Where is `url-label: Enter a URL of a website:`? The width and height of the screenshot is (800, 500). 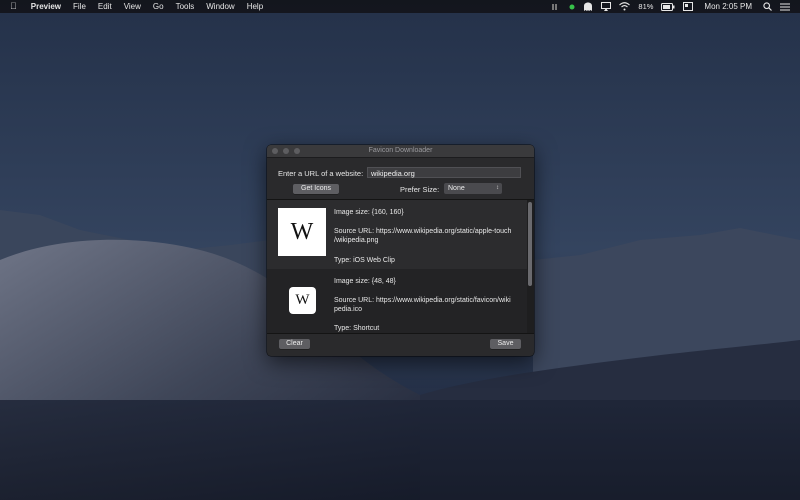
url-label: Enter a URL of a website: is located at coordinates (321, 173).